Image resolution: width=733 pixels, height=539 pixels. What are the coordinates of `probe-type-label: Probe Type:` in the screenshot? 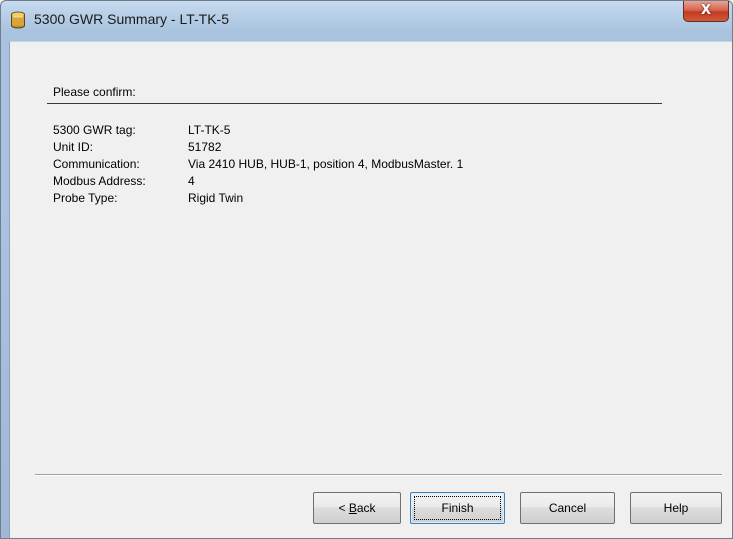 It's located at (85, 198).